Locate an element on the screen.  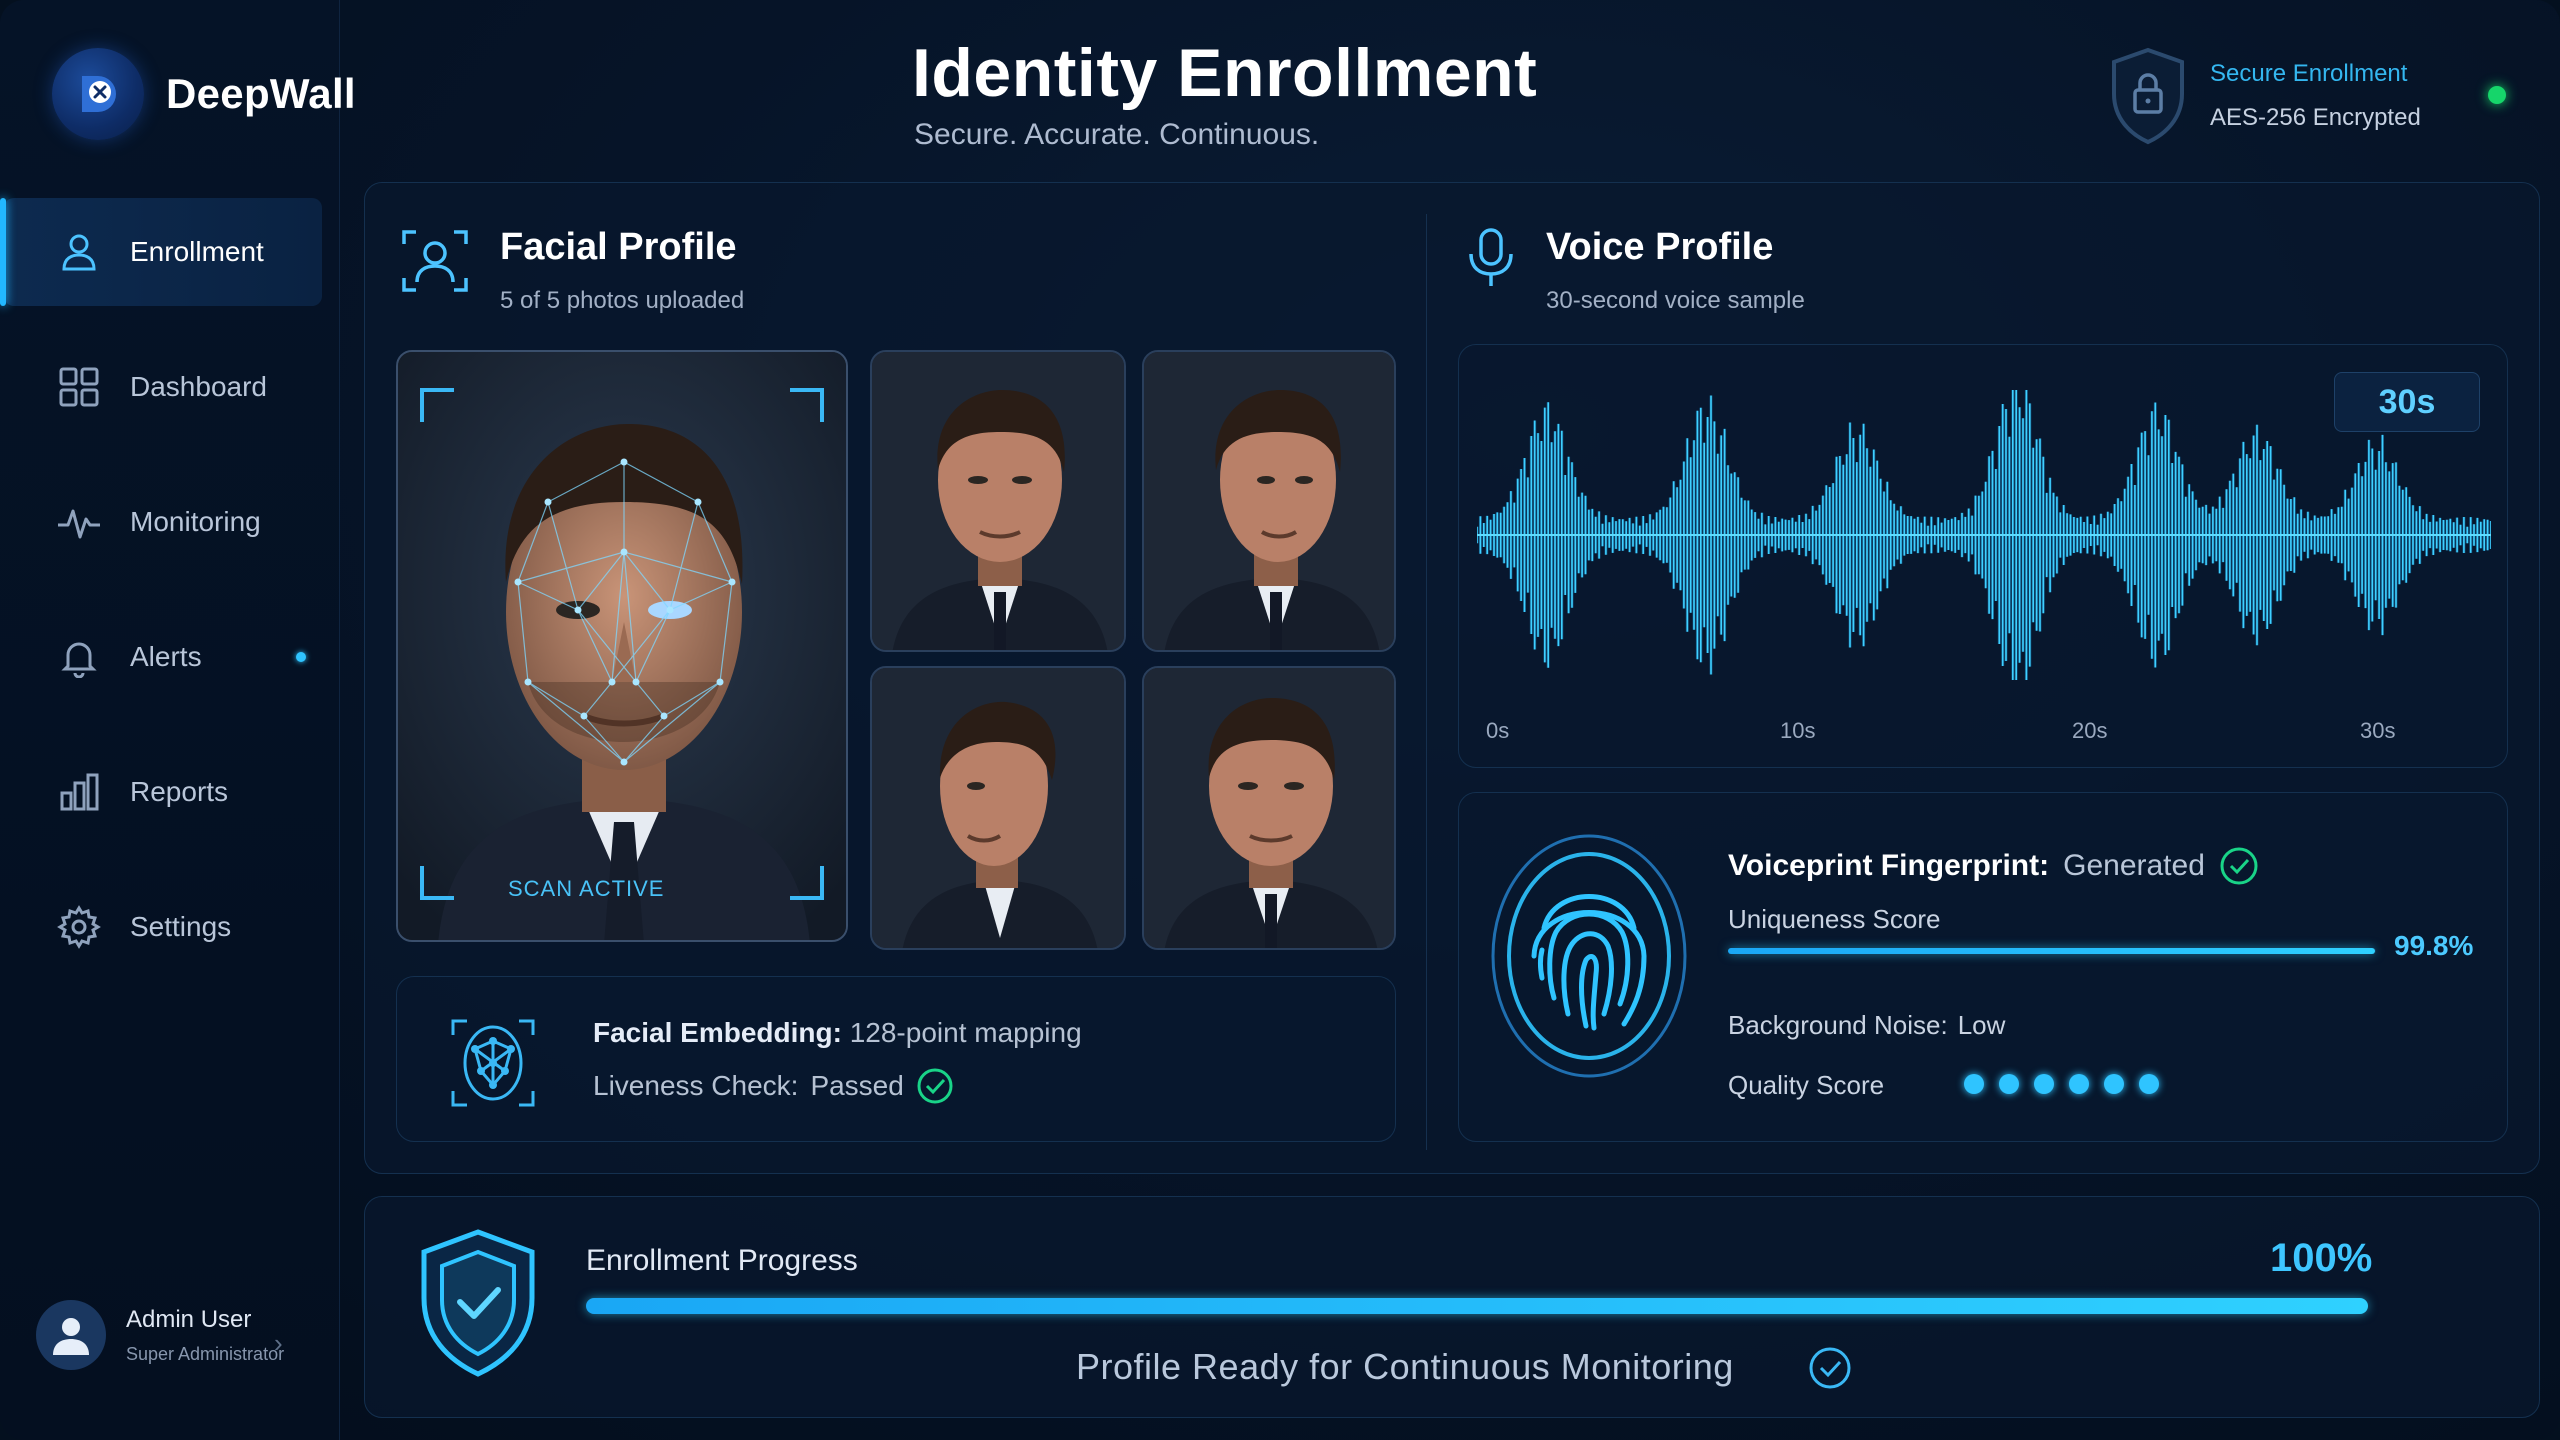
sidebar-item-label: Enrollment is located at coordinates (197, 251).